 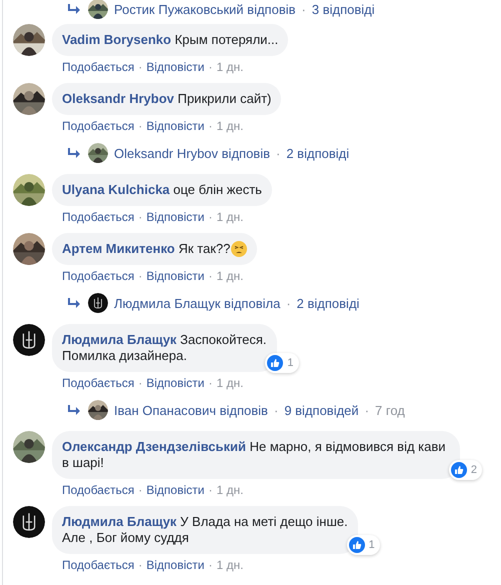 What do you see at coordinates (197, 303) in the screenshot?
I see `replies-link: Людмила Блащук відповіла` at bounding box center [197, 303].